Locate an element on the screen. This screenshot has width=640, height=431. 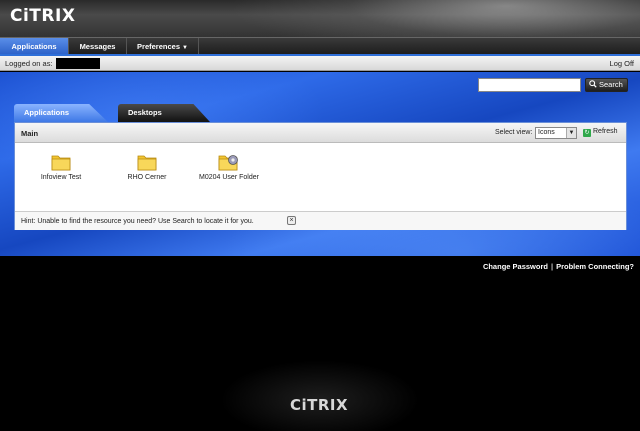
logged-on-label: Logged on as: is located at coordinates (29, 63).